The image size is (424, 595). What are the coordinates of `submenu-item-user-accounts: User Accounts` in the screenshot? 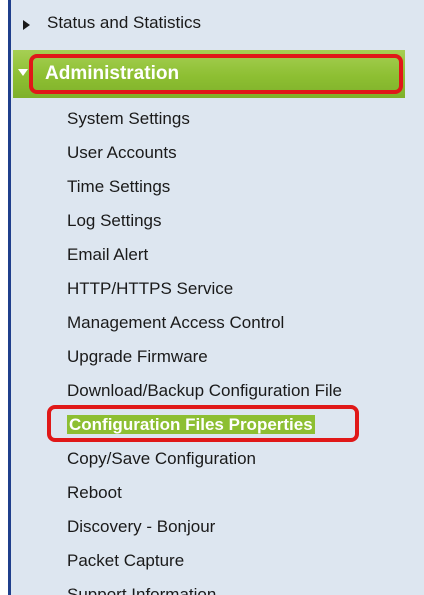 It's located at (204, 157).